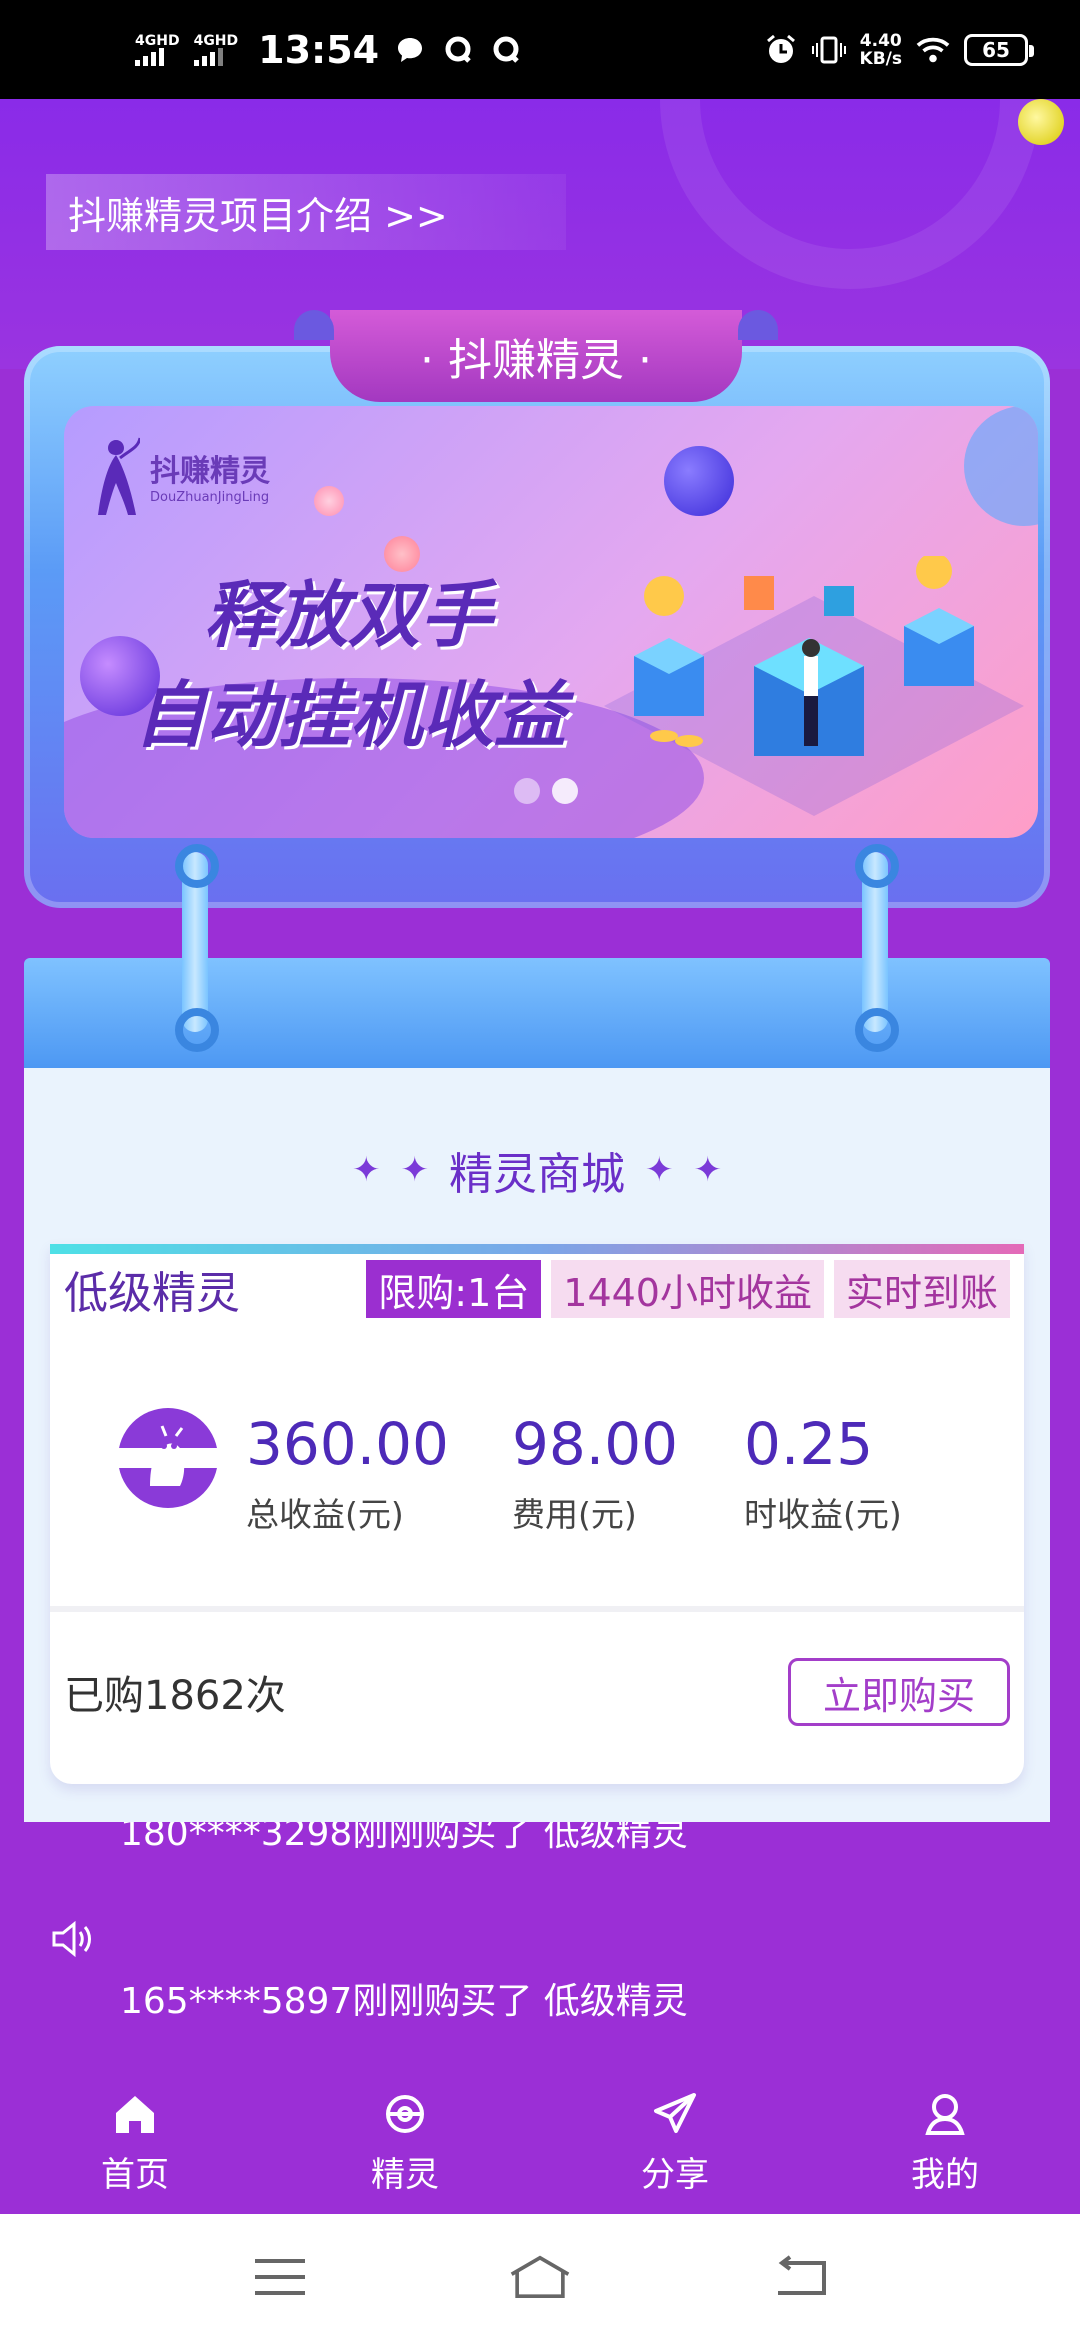 This screenshot has width=1080, height=2340. I want to click on tab-label: 我的, so click(945, 2174).